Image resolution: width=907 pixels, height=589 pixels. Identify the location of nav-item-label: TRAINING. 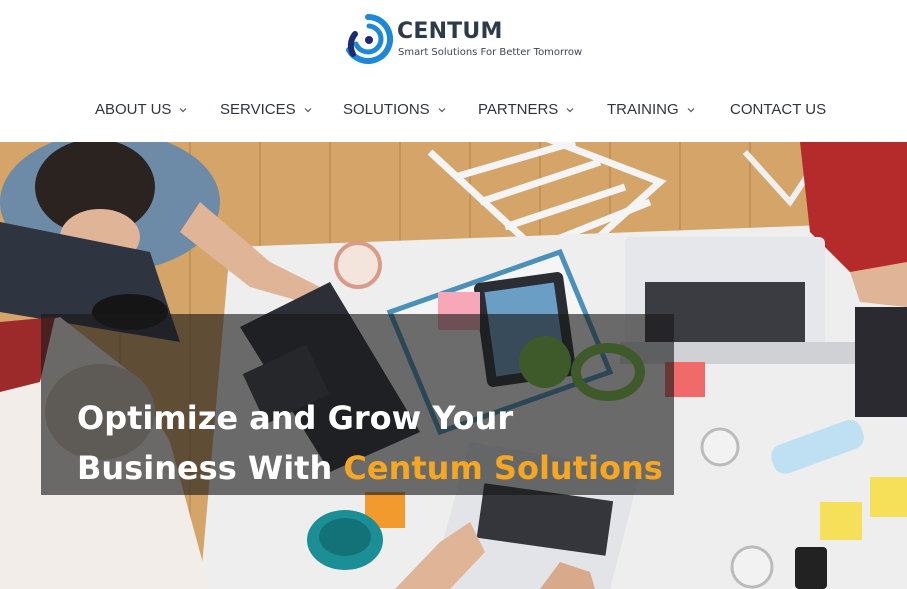
(643, 109).